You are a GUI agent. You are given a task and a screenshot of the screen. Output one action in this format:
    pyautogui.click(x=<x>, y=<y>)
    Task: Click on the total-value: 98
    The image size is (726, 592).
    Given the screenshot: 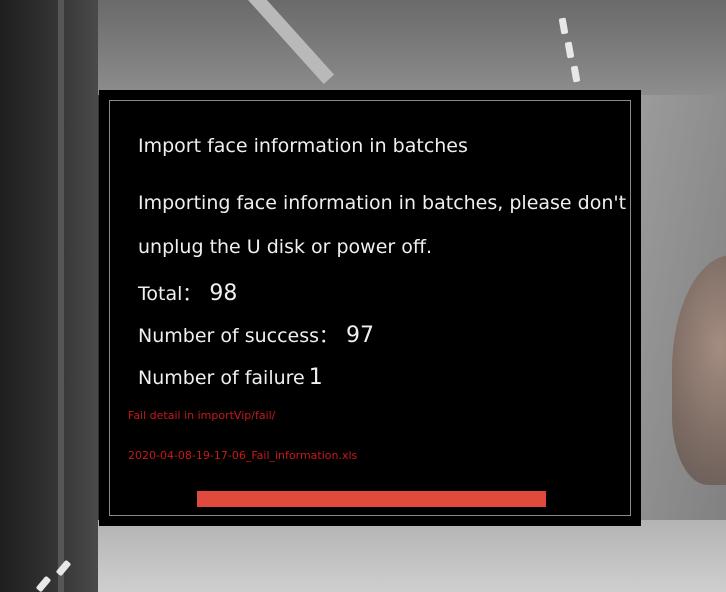 What is the action you would take?
    pyautogui.click(x=223, y=293)
    